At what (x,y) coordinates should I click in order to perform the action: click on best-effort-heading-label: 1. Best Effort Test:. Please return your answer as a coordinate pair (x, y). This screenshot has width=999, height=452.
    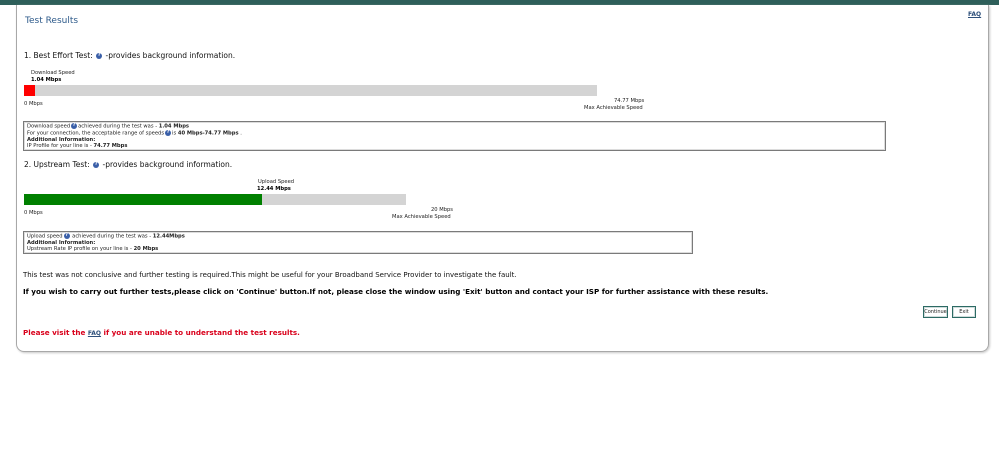
    Looking at the image, I should click on (58, 55).